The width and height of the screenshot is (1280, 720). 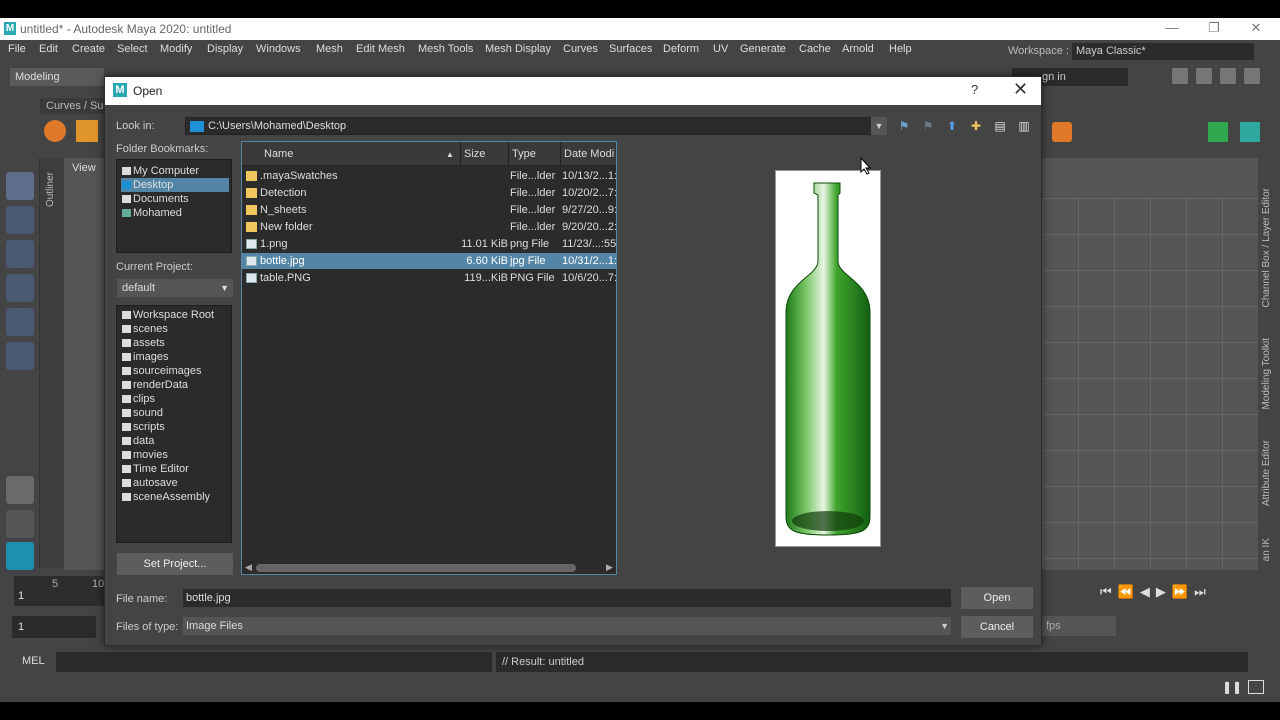 What do you see at coordinates (1079, 626) in the screenshot?
I see `fps-select: fps` at bounding box center [1079, 626].